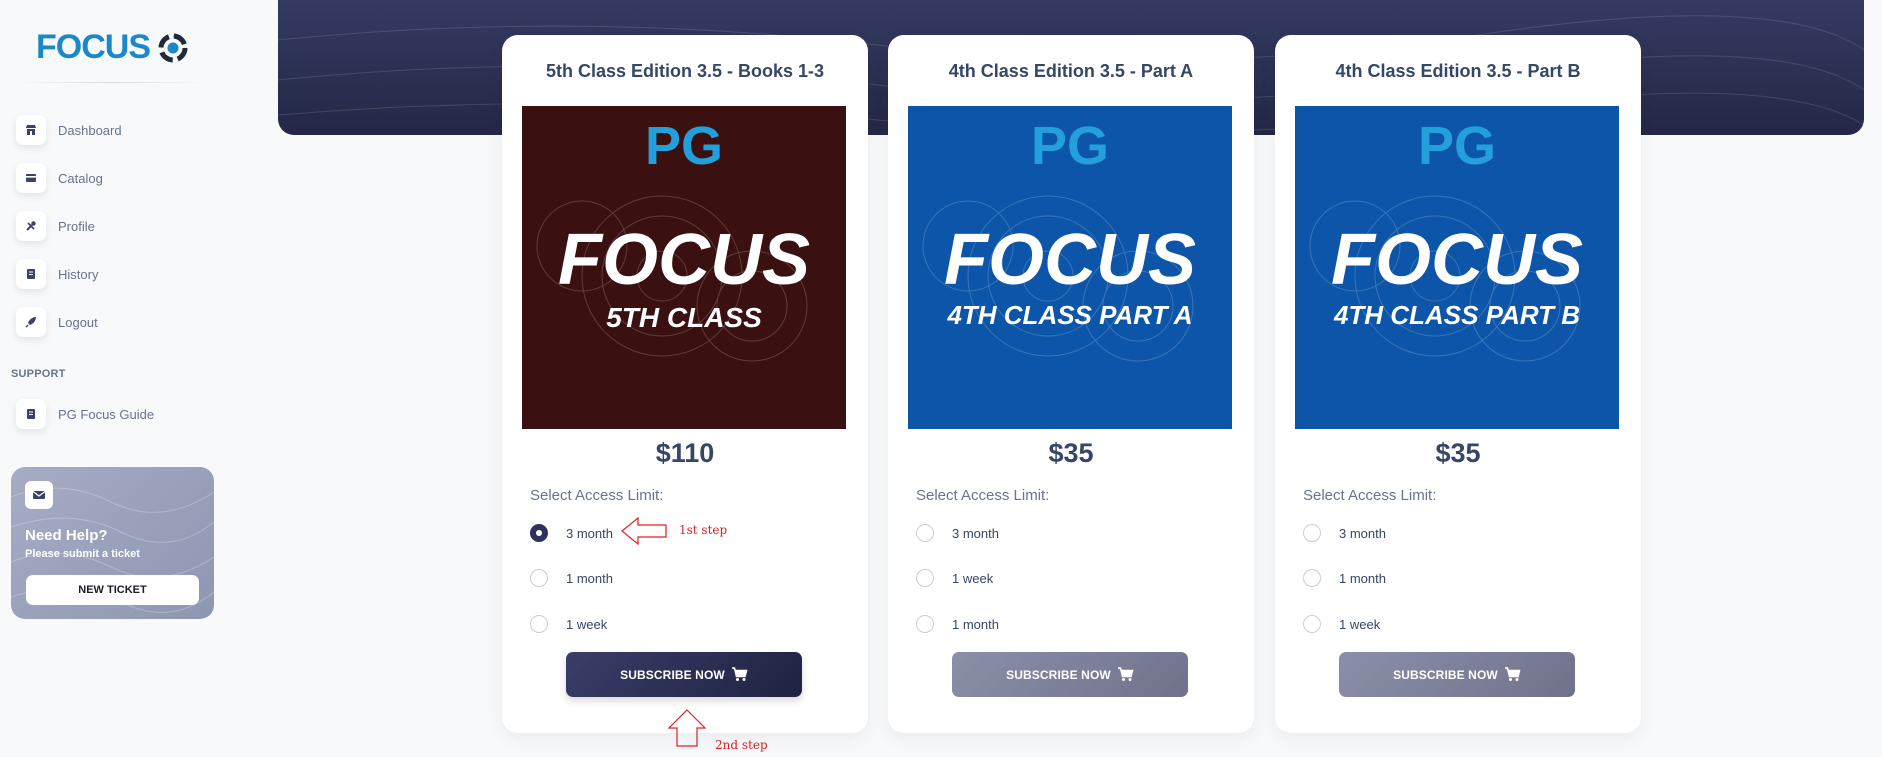 This screenshot has width=1882, height=757. What do you see at coordinates (684, 317) in the screenshot?
I see `cover-line: 5TH CLASS` at bounding box center [684, 317].